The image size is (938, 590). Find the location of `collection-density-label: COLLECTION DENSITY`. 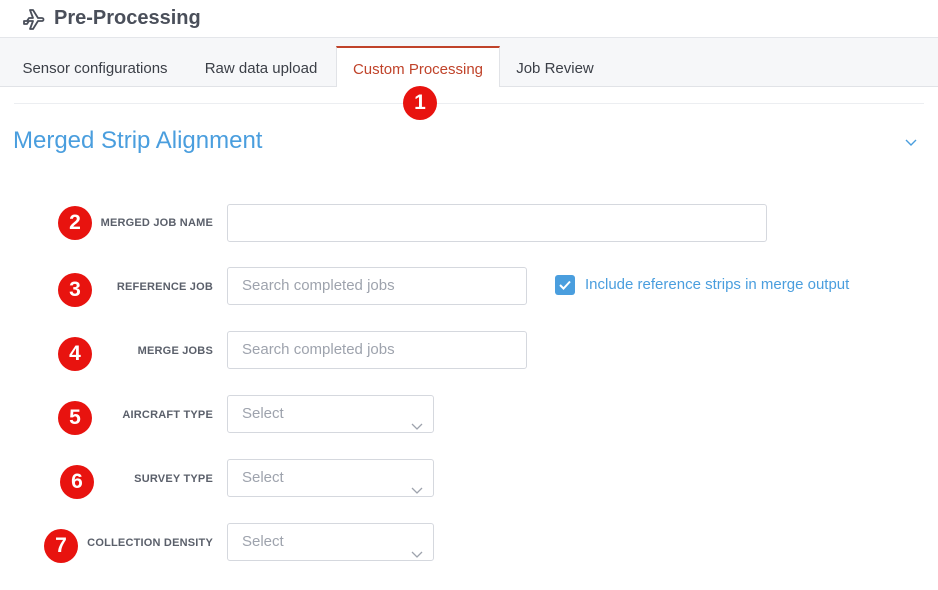

collection-density-label: COLLECTION DENSITY is located at coordinates (150, 543).